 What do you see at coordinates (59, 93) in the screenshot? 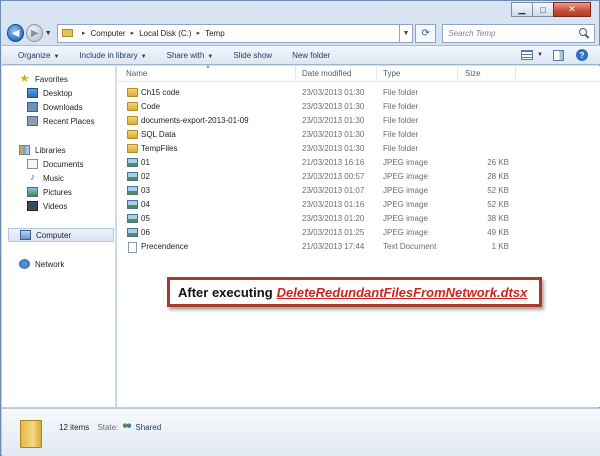
I see `nav-desktop: Desktop` at bounding box center [59, 93].